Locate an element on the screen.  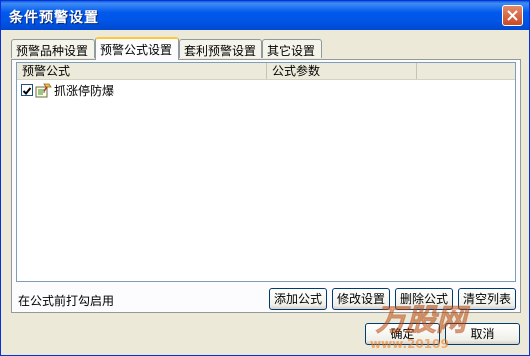
clear-list-button: 清空列表 is located at coordinates (487, 299).